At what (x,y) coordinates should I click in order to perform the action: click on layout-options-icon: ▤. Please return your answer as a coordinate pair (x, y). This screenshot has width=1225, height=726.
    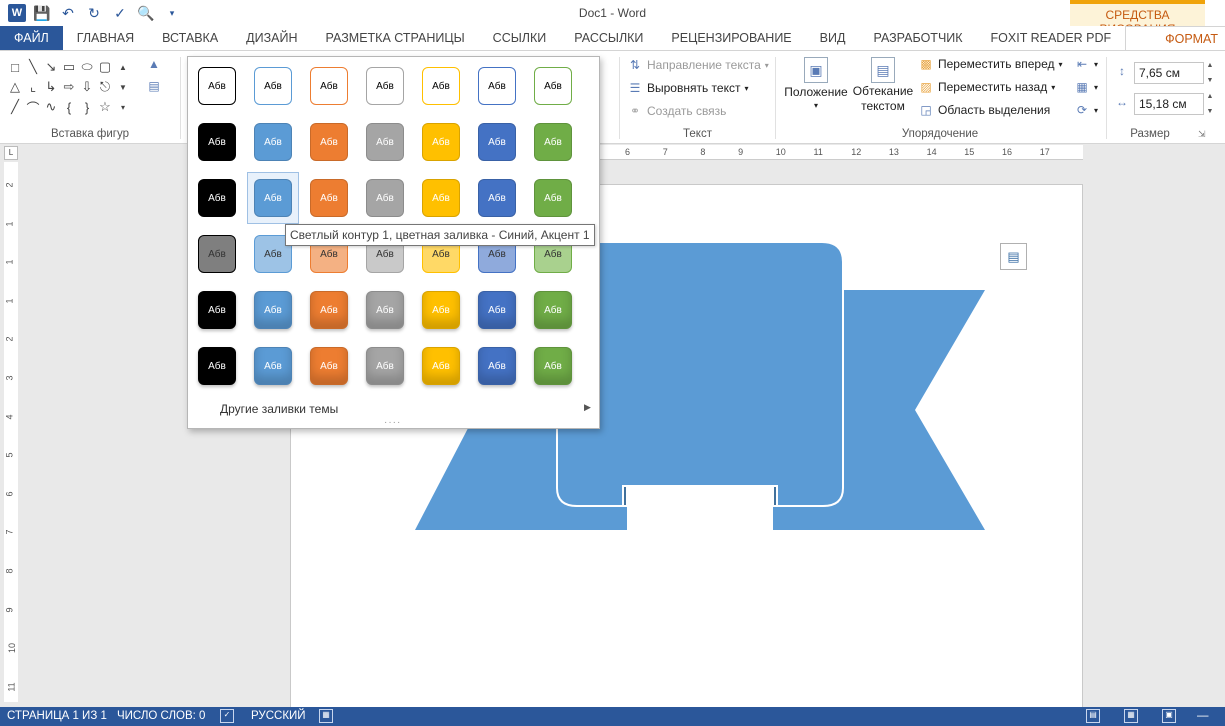
    Looking at the image, I should click on (1013, 256).